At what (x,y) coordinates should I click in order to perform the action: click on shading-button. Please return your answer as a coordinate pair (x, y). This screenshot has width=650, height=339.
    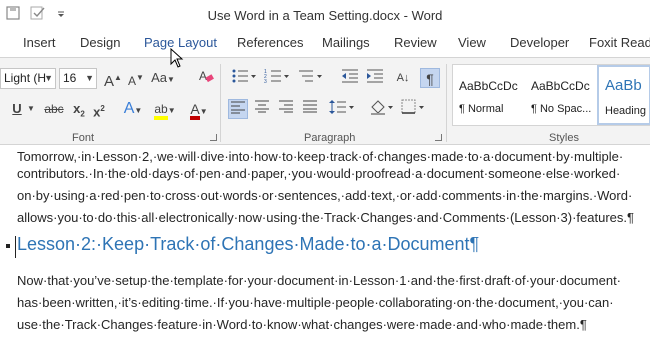
    Looking at the image, I should click on (382, 109).